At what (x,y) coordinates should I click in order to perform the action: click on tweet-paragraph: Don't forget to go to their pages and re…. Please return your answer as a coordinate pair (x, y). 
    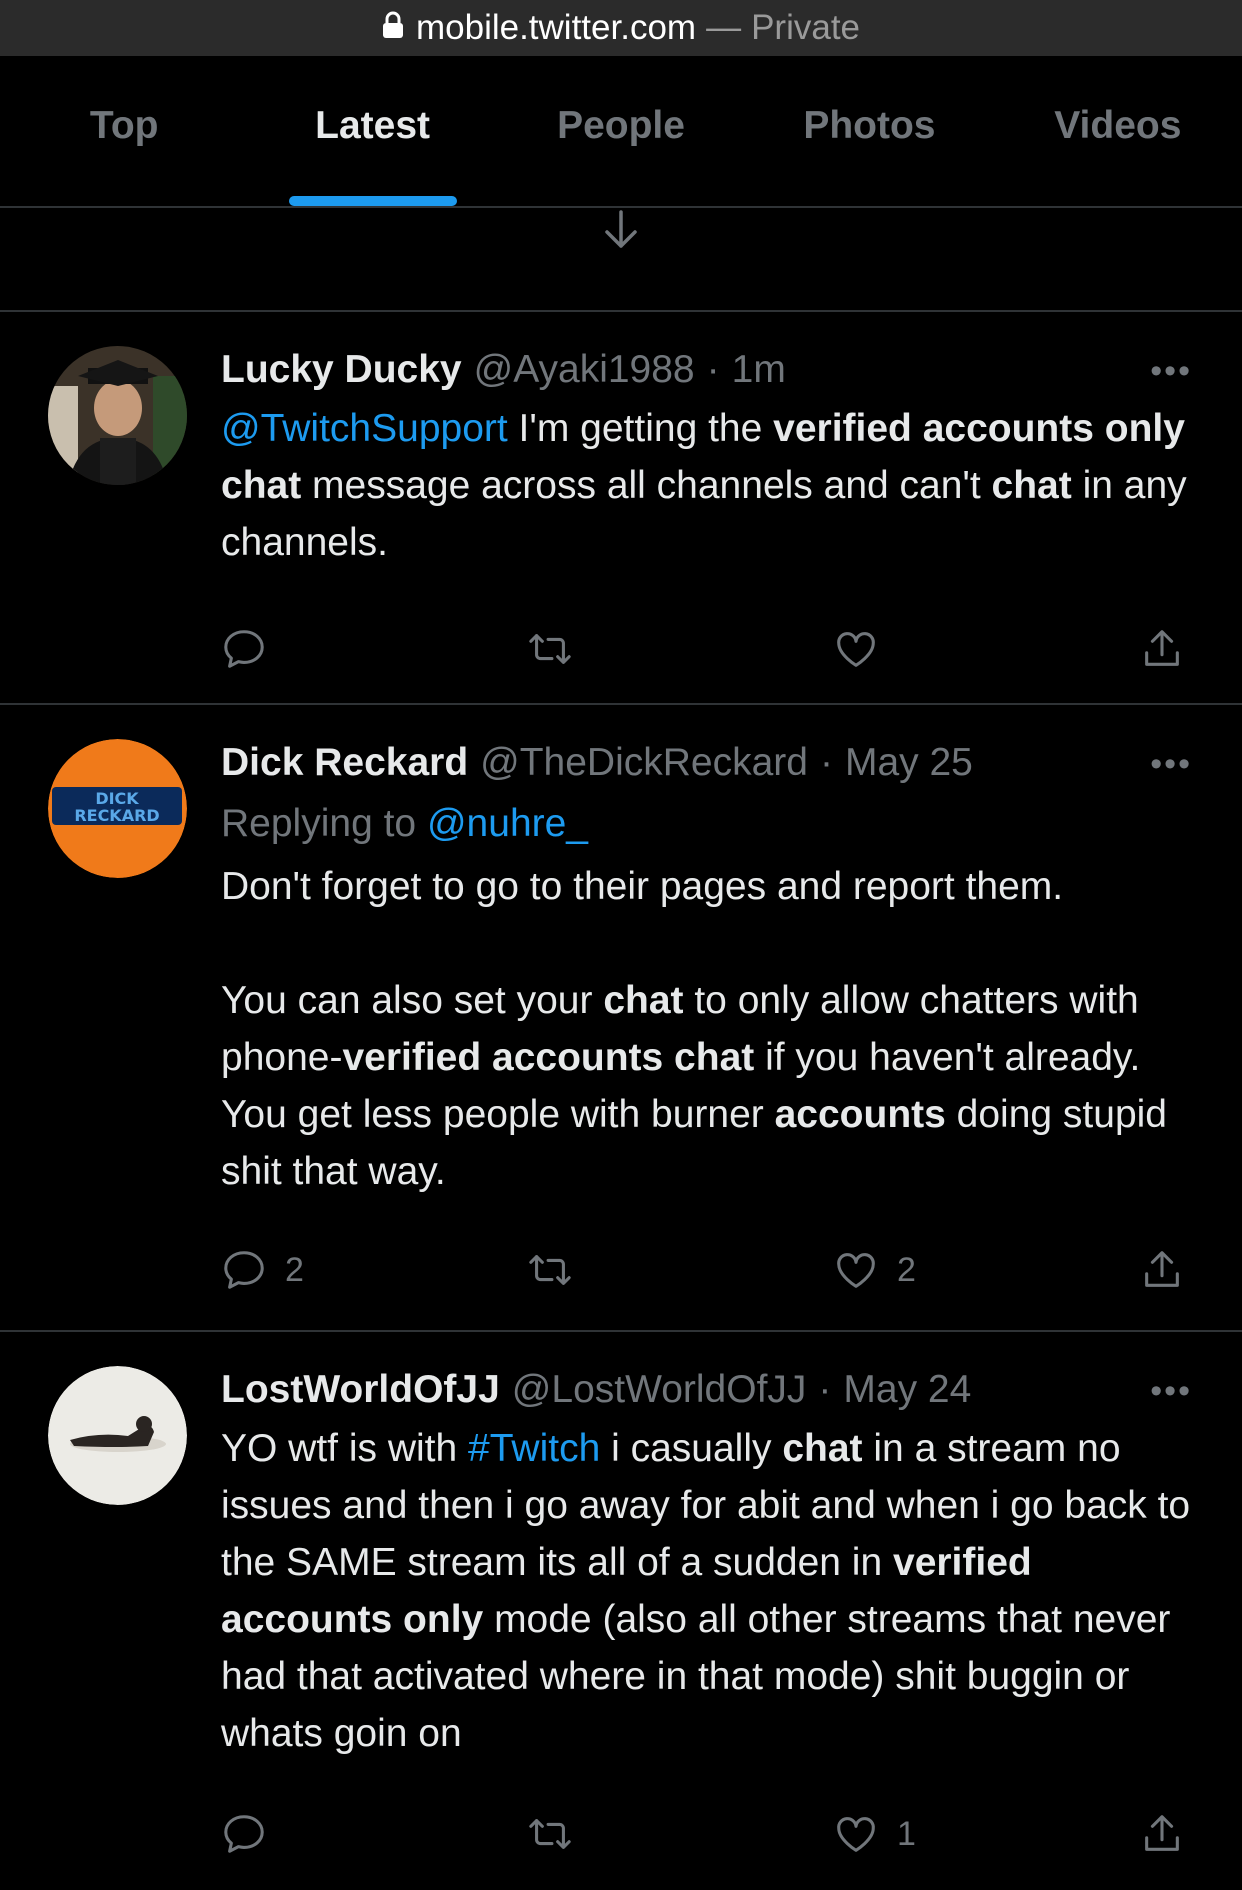
    Looking at the image, I should click on (642, 886).